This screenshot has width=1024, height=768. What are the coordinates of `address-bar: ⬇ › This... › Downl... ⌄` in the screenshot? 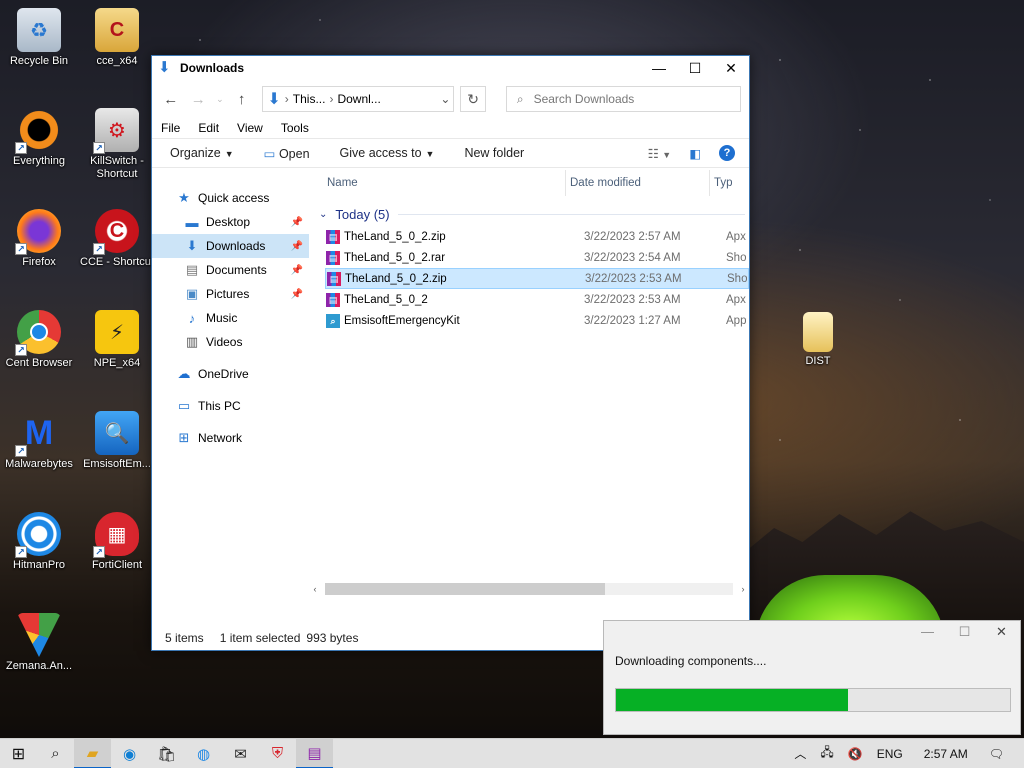 It's located at (358, 99).